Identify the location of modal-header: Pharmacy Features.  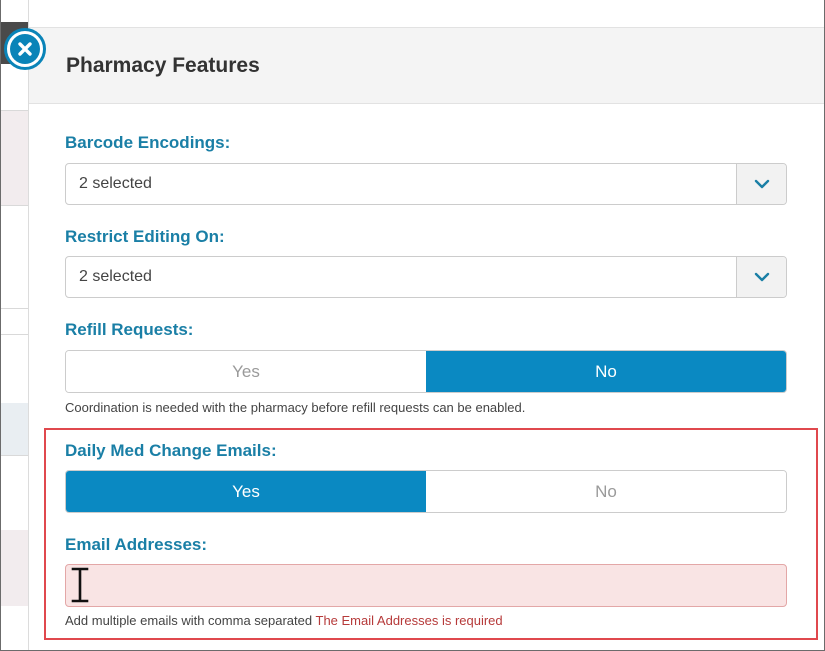
(427, 65).